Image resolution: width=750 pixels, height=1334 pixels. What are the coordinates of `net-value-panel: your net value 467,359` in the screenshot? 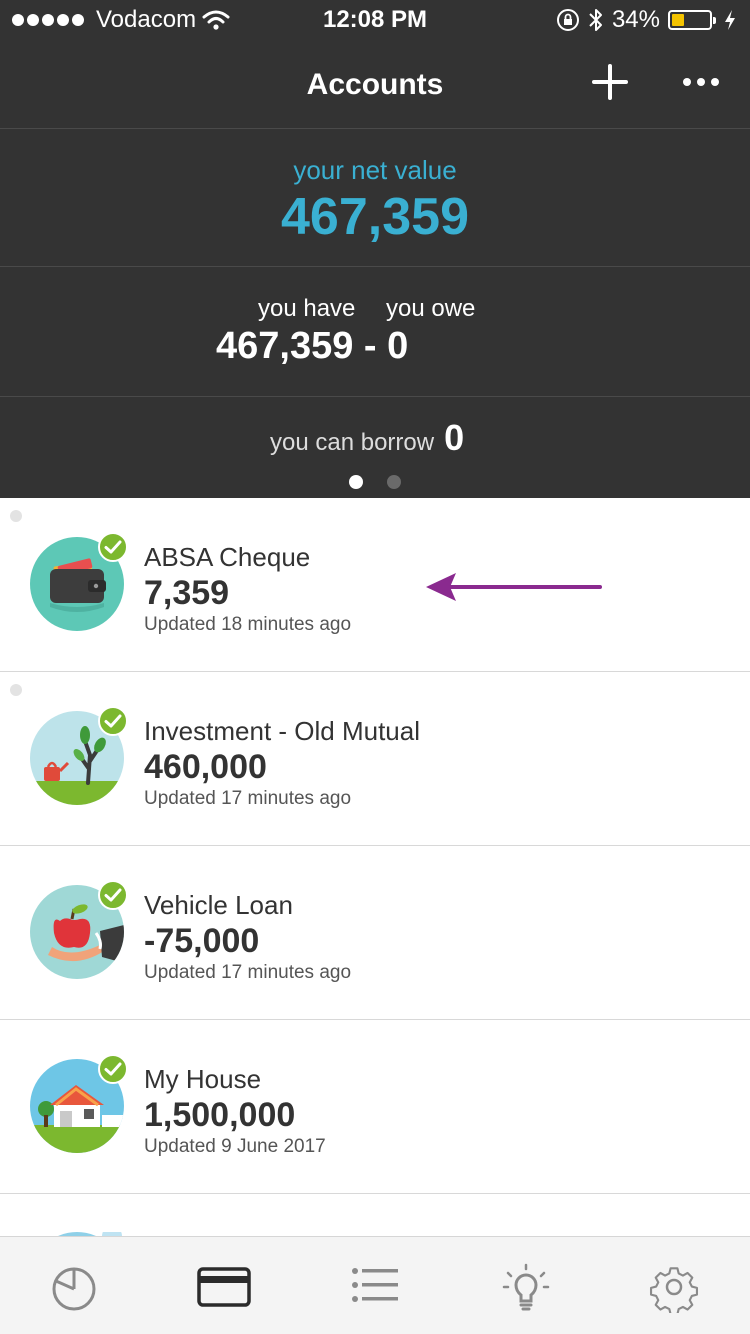 It's located at (375, 197).